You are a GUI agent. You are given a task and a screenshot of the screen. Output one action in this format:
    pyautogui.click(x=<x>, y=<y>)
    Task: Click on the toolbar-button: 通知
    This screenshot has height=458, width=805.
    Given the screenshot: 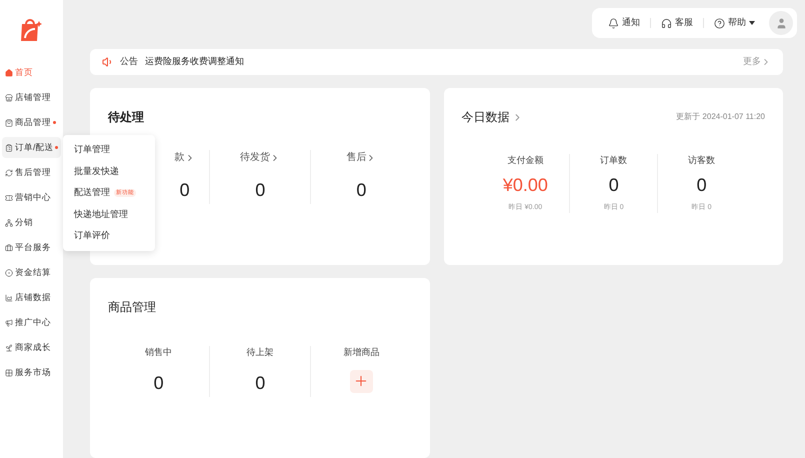 What is the action you would take?
    pyautogui.click(x=624, y=23)
    